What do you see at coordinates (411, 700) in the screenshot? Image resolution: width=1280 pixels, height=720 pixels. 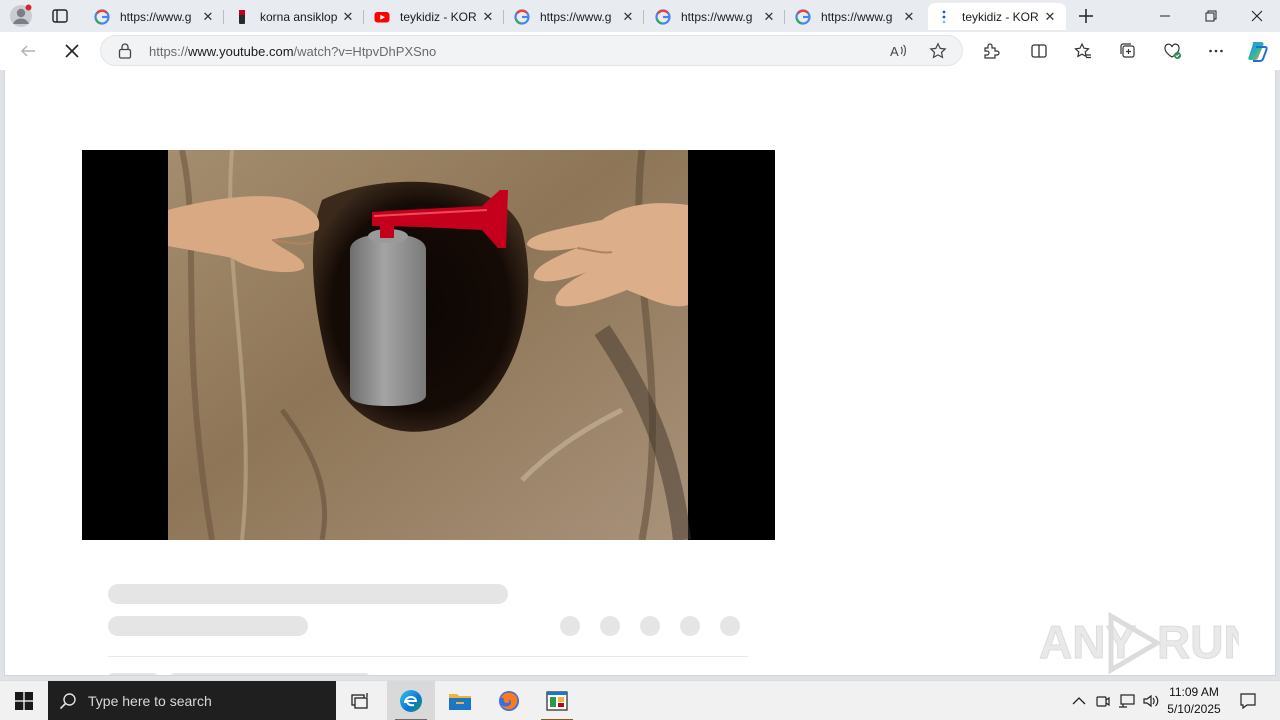 I see `edge-taskbar-icon` at bounding box center [411, 700].